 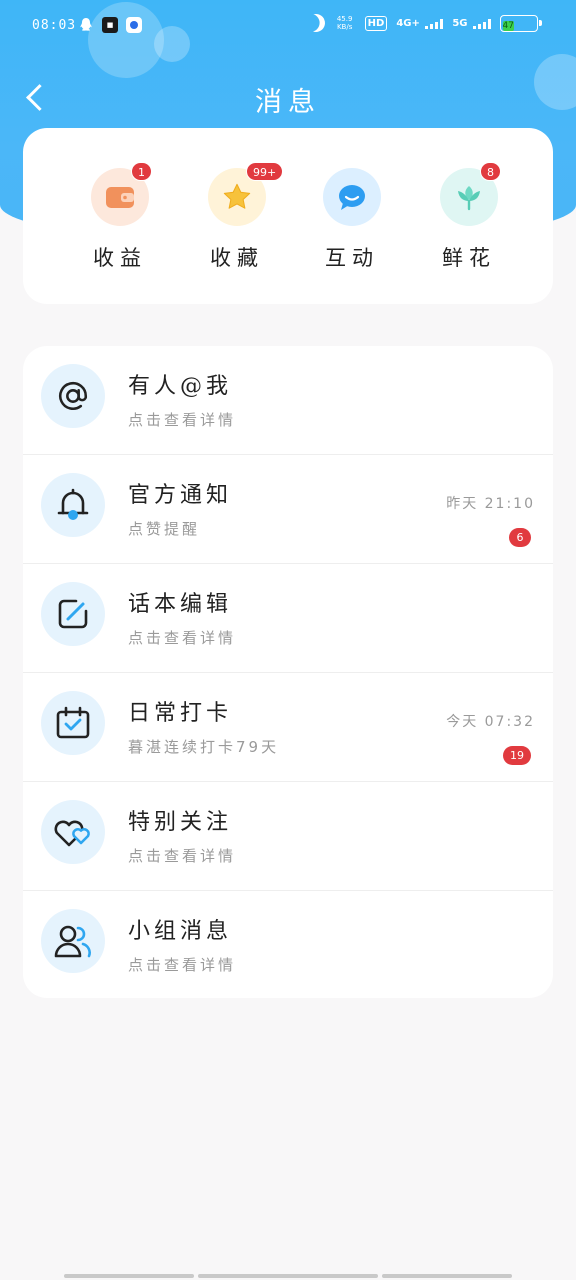 What do you see at coordinates (288, 26) in the screenshot?
I see `status-bar: 08:03 ■ 45.9 KB/s HD 4G+ 5G 47` at bounding box center [288, 26].